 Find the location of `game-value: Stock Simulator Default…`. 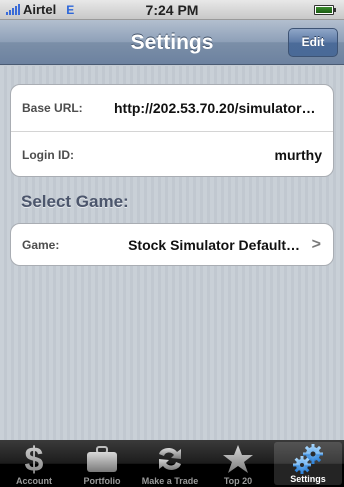

game-value: Stock Simulator Default… is located at coordinates (214, 244).